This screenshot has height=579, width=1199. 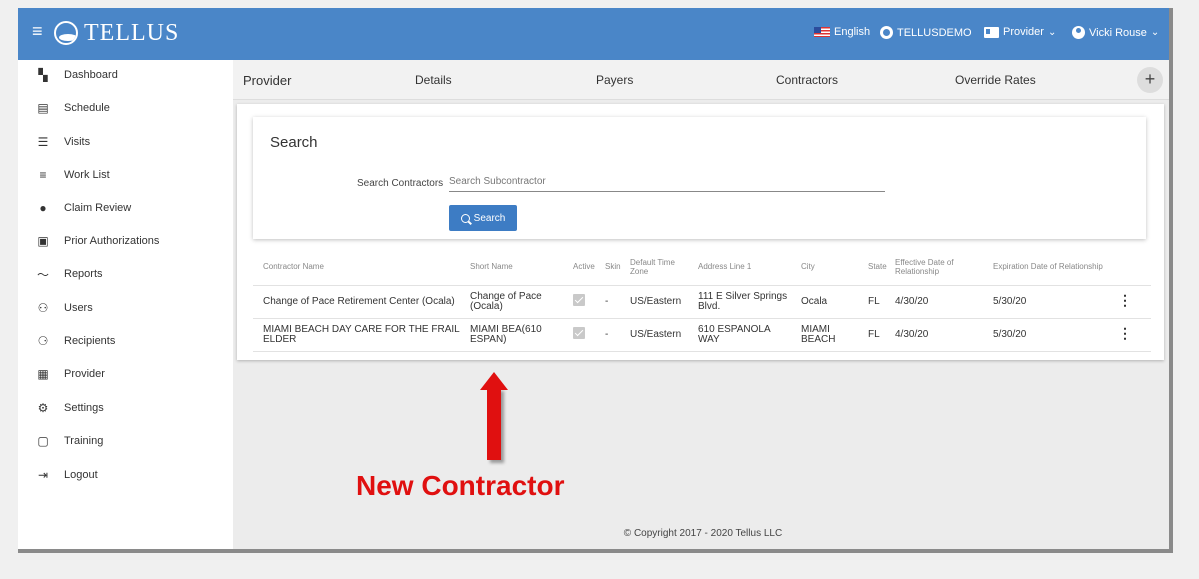 I want to click on tab-contractors: Contractors, so click(x=807, y=80).